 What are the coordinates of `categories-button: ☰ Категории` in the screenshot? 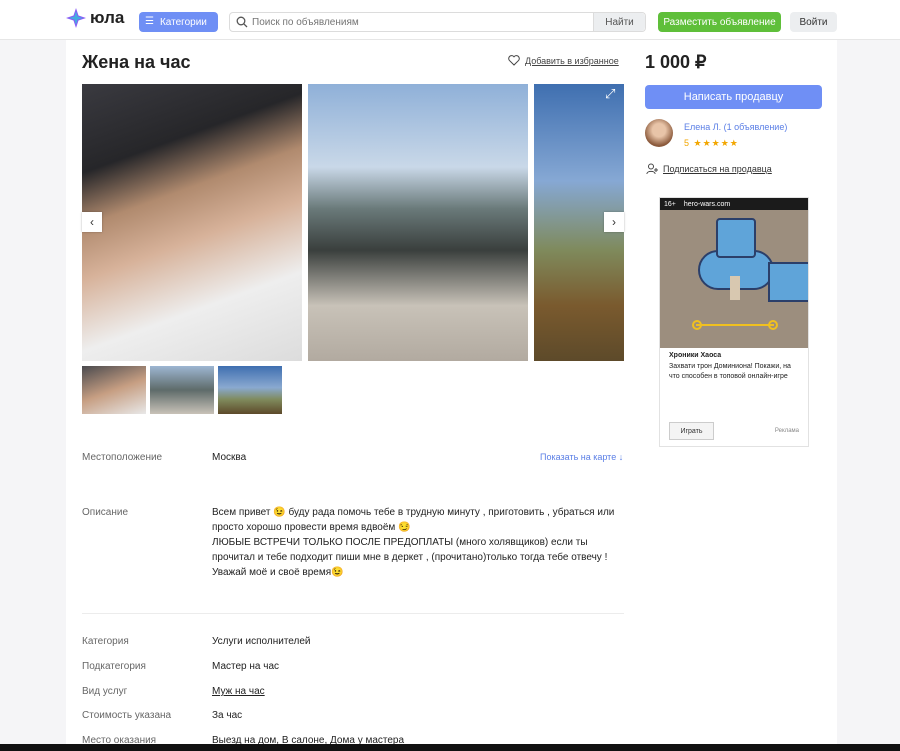 It's located at (178, 22).